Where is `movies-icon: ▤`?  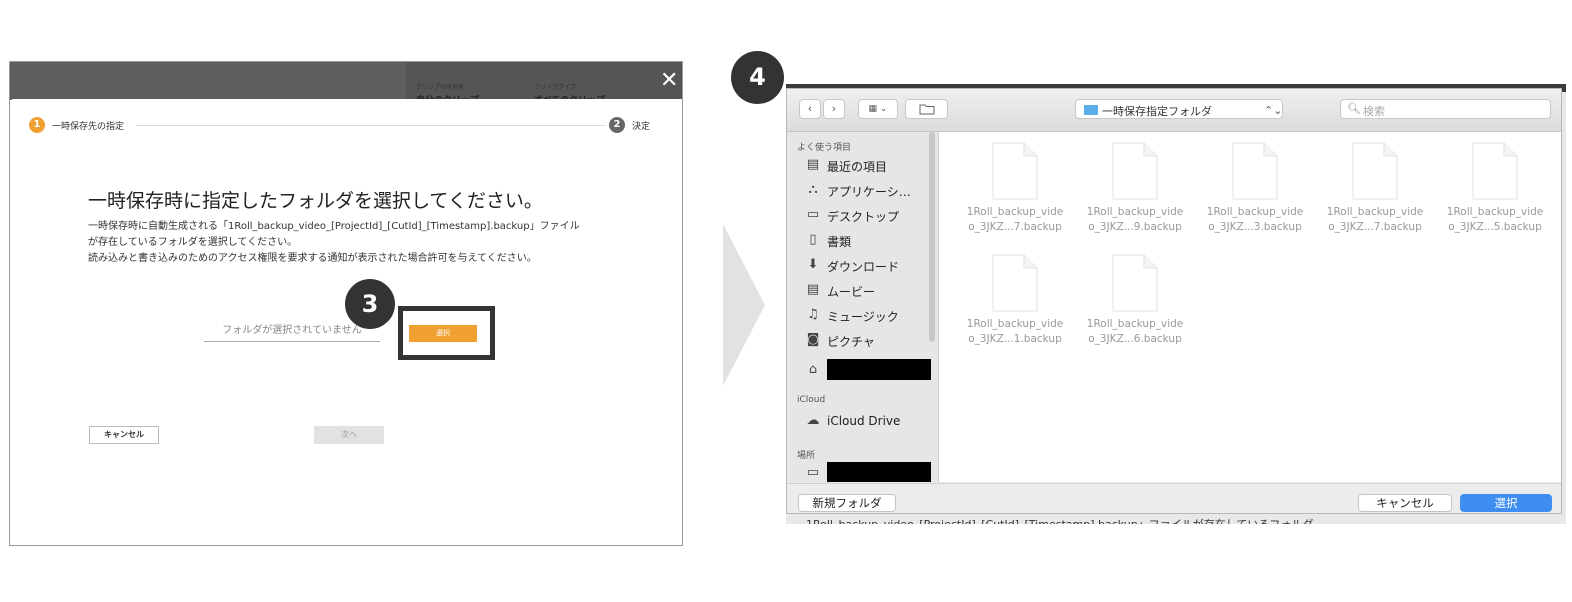
movies-icon: ▤ is located at coordinates (813, 289).